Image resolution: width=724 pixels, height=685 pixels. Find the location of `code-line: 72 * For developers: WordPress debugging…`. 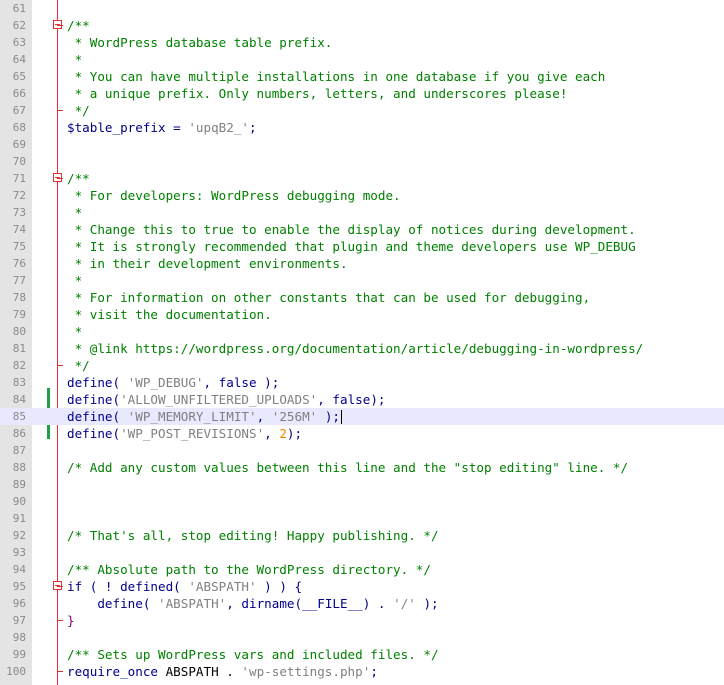

code-line: 72 * For developers: WordPress debugging… is located at coordinates (362, 195).